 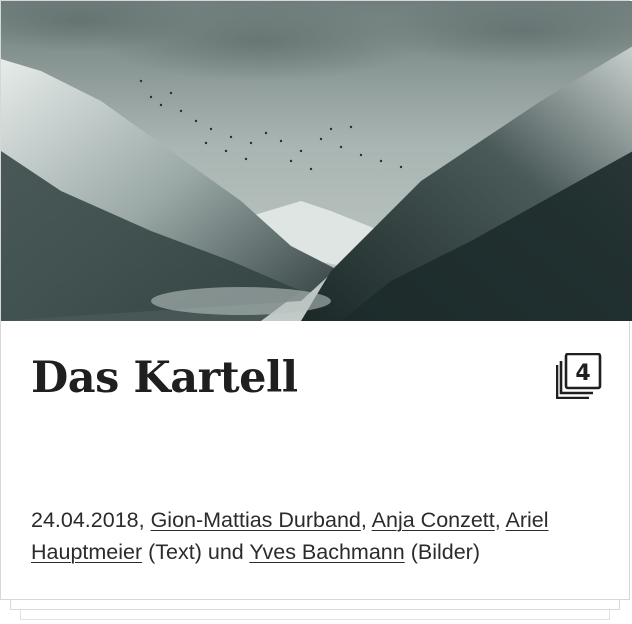 I want to click on photographer-role: (Bilder), so click(x=445, y=552).